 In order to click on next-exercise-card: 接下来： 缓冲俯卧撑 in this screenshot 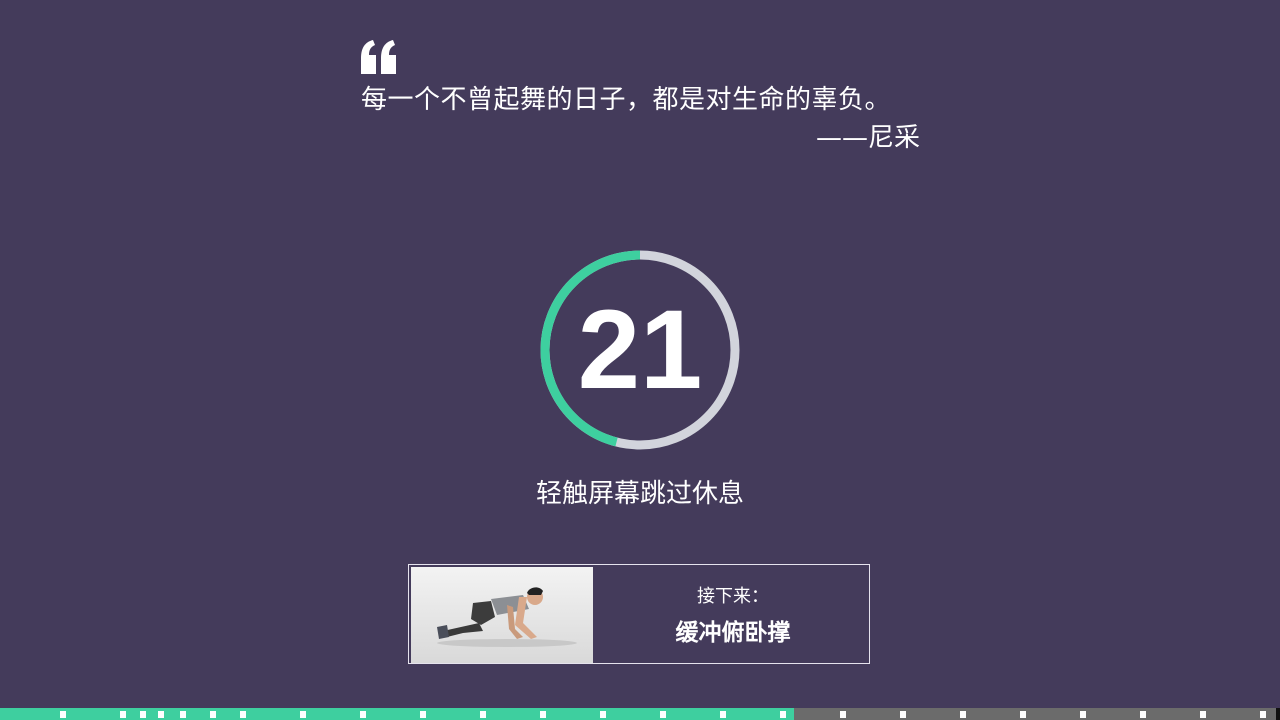, I will do `click(639, 614)`.